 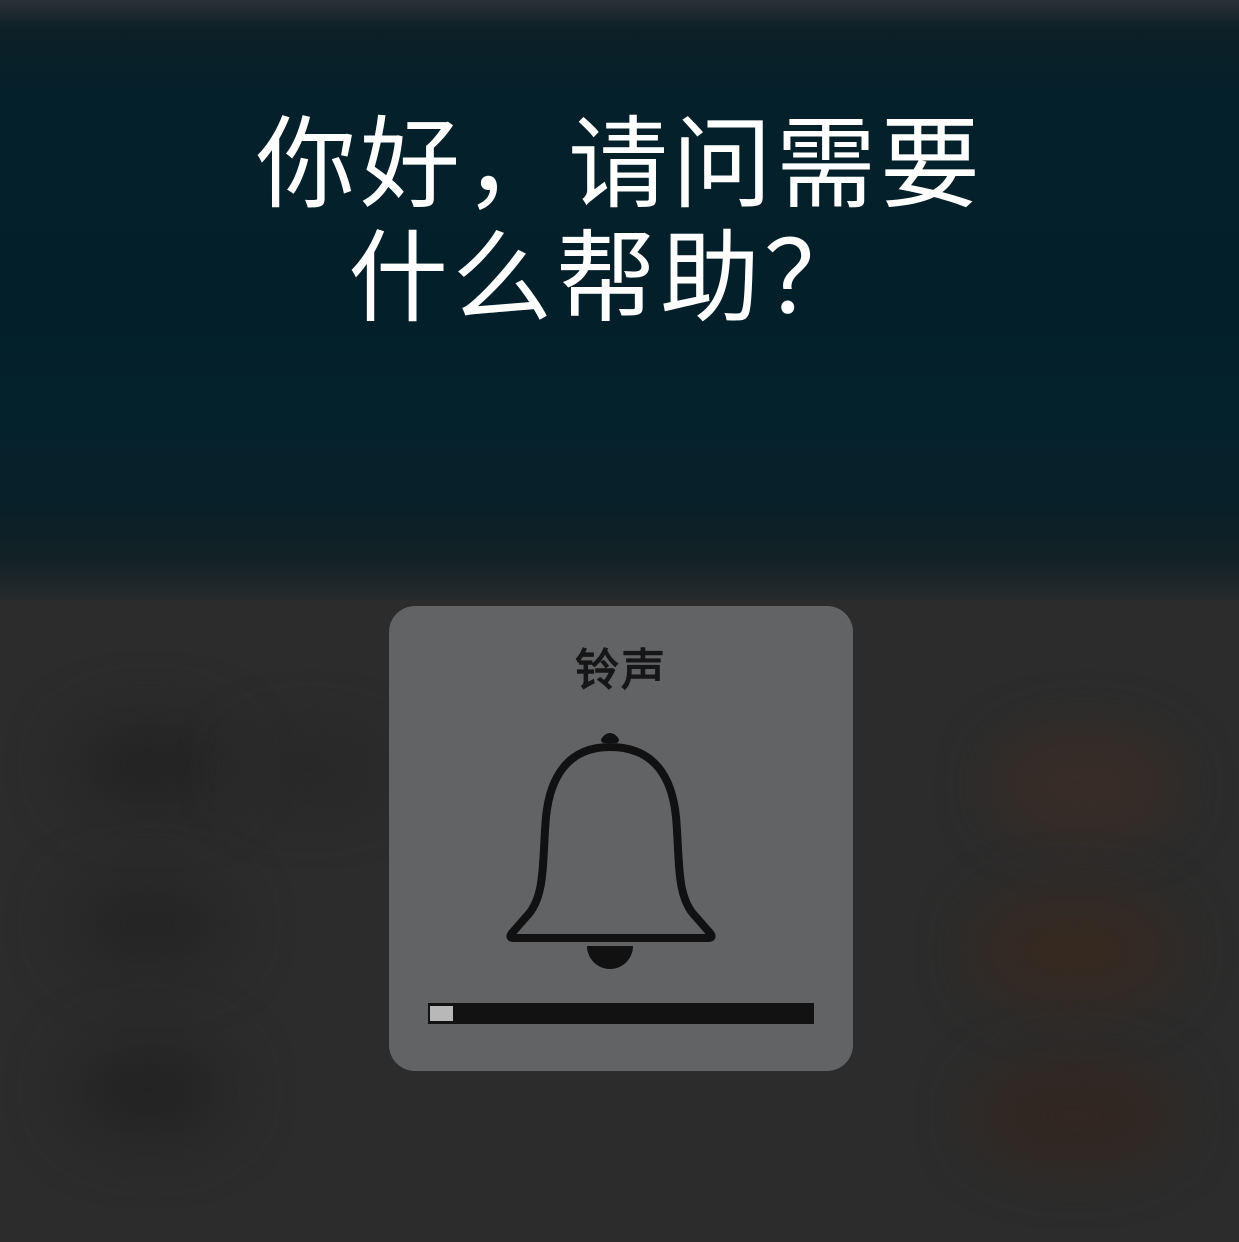 I want to click on siri-prompt-line1: 你好，请问需要, so click(x=620, y=164).